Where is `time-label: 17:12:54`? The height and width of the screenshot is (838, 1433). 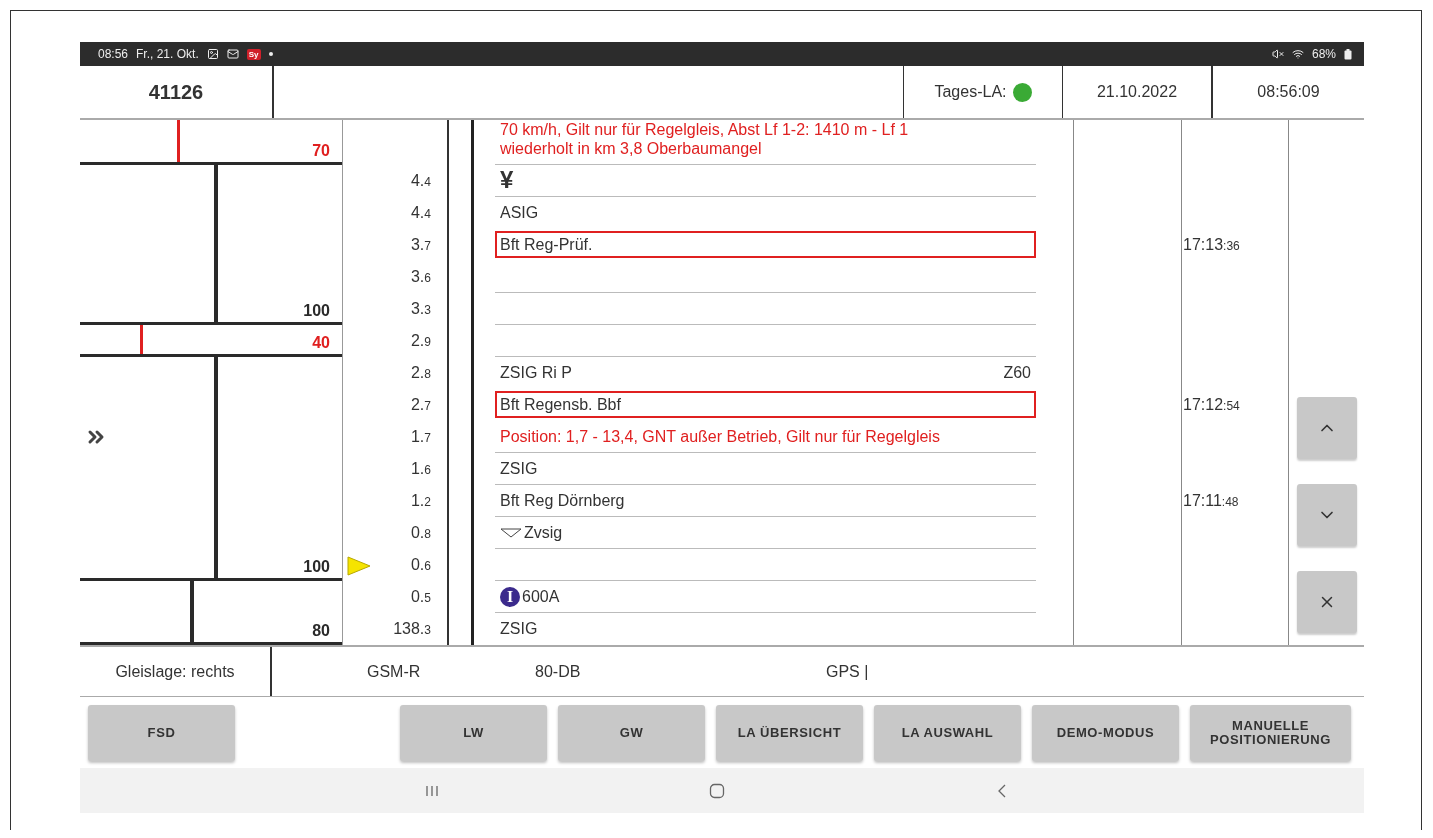 time-label: 17:12:54 is located at coordinates (1211, 405).